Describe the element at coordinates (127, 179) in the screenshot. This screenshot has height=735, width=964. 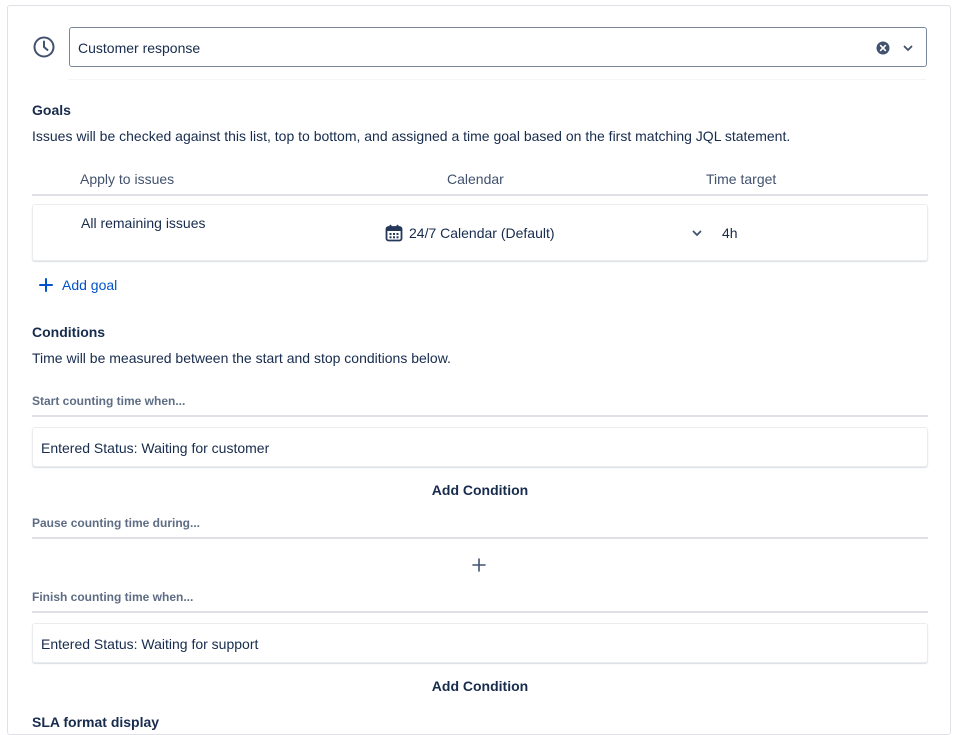
I see `column-apply-to-issues: Apply to issues` at that location.